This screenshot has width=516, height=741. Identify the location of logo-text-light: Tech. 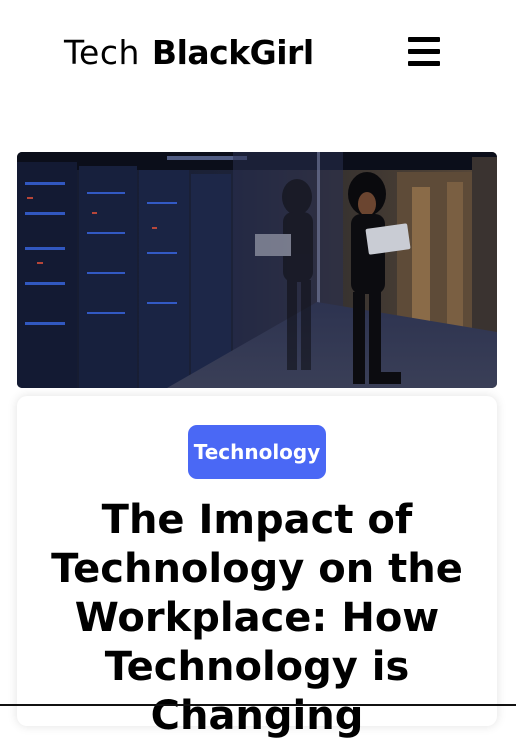
(102, 52).